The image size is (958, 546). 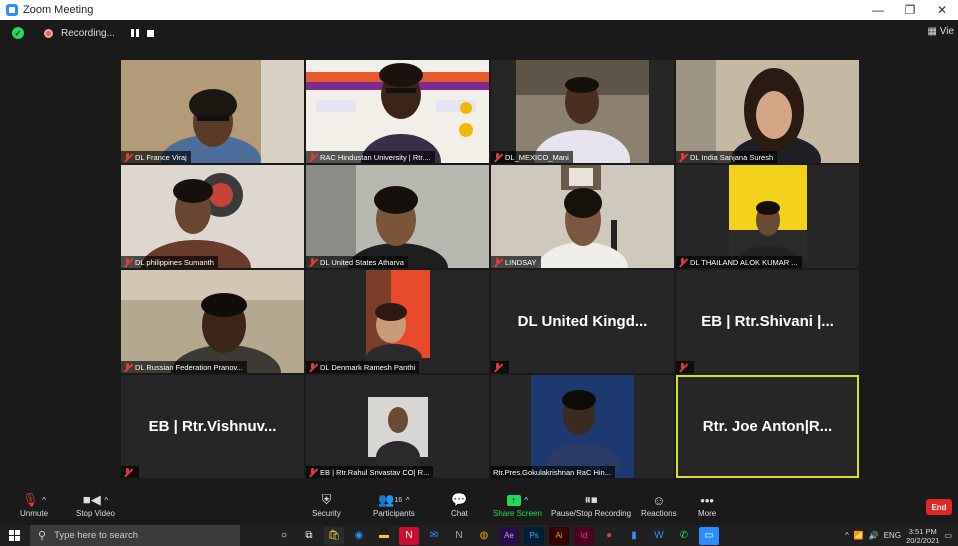 What do you see at coordinates (48, 33) in the screenshot?
I see `recording-dot-icon` at bounding box center [48, 33].